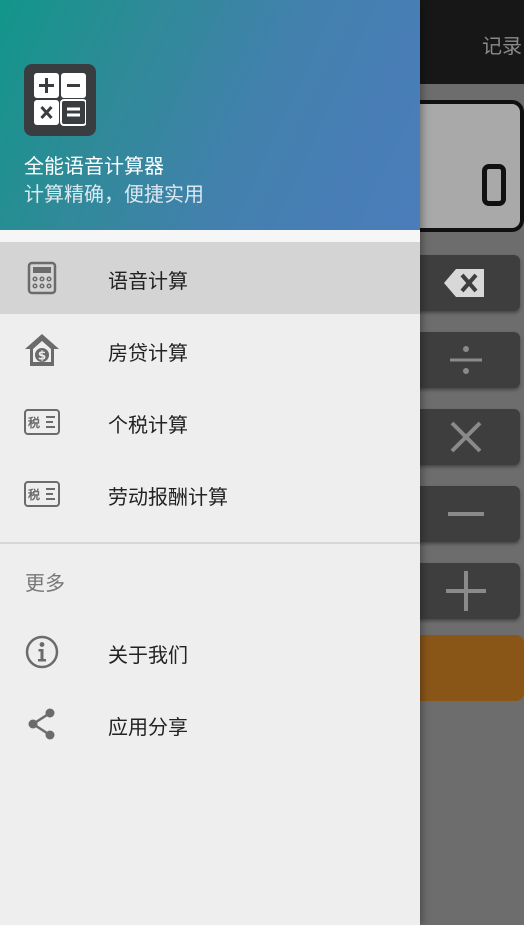  Describe the element at coordinates (210, 350) in the screenshot. I see `nav-item-mortgage-calculator: $ 房贷计算` at that location.